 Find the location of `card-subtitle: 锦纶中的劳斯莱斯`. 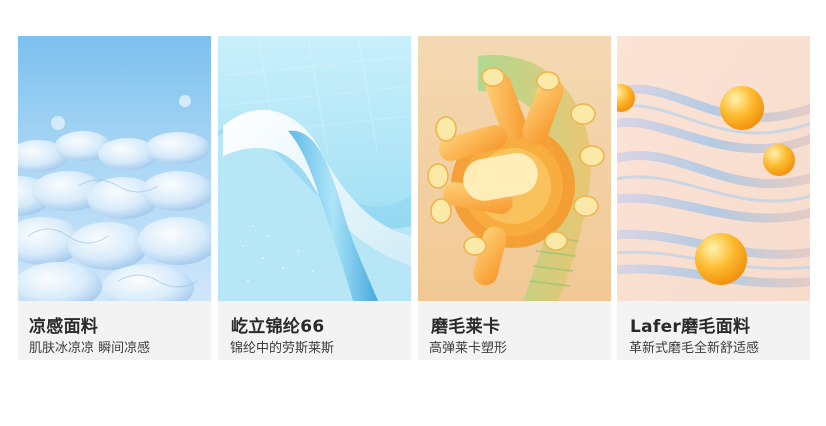

card-subtitle: 锦纶中的劳斯莱斯 is located at coordinates (282, 348).